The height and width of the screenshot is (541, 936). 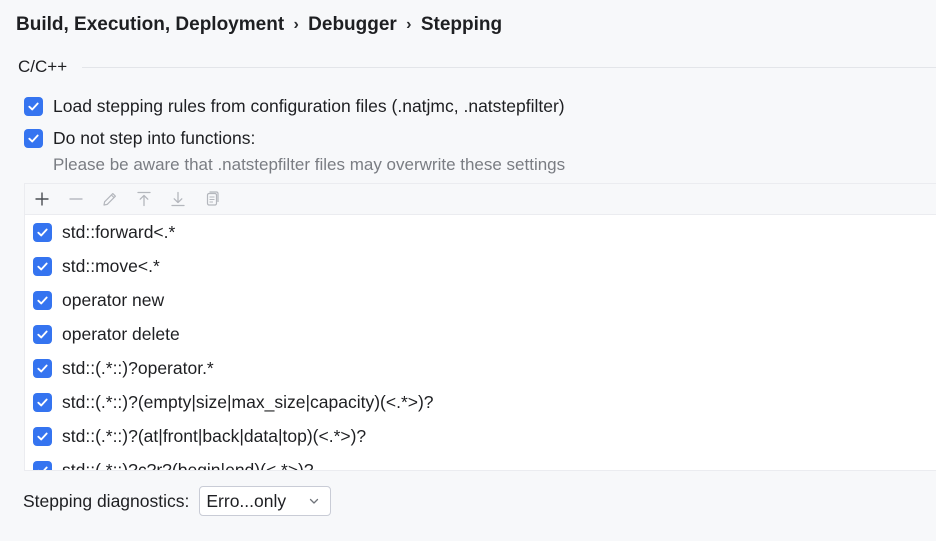 I want to click on remove-icon, so click(x=76, y=199).